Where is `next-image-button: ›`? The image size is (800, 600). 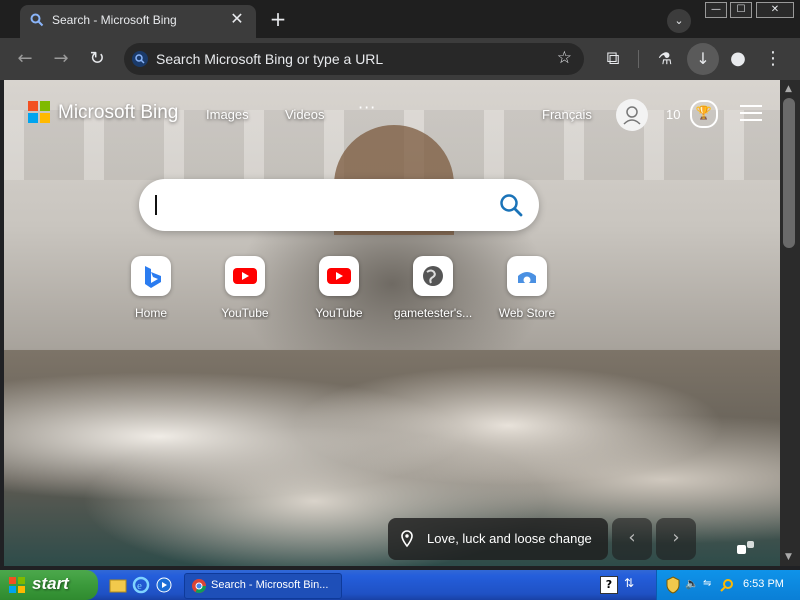
next-image-button: › is located at coordinates (676, 539).